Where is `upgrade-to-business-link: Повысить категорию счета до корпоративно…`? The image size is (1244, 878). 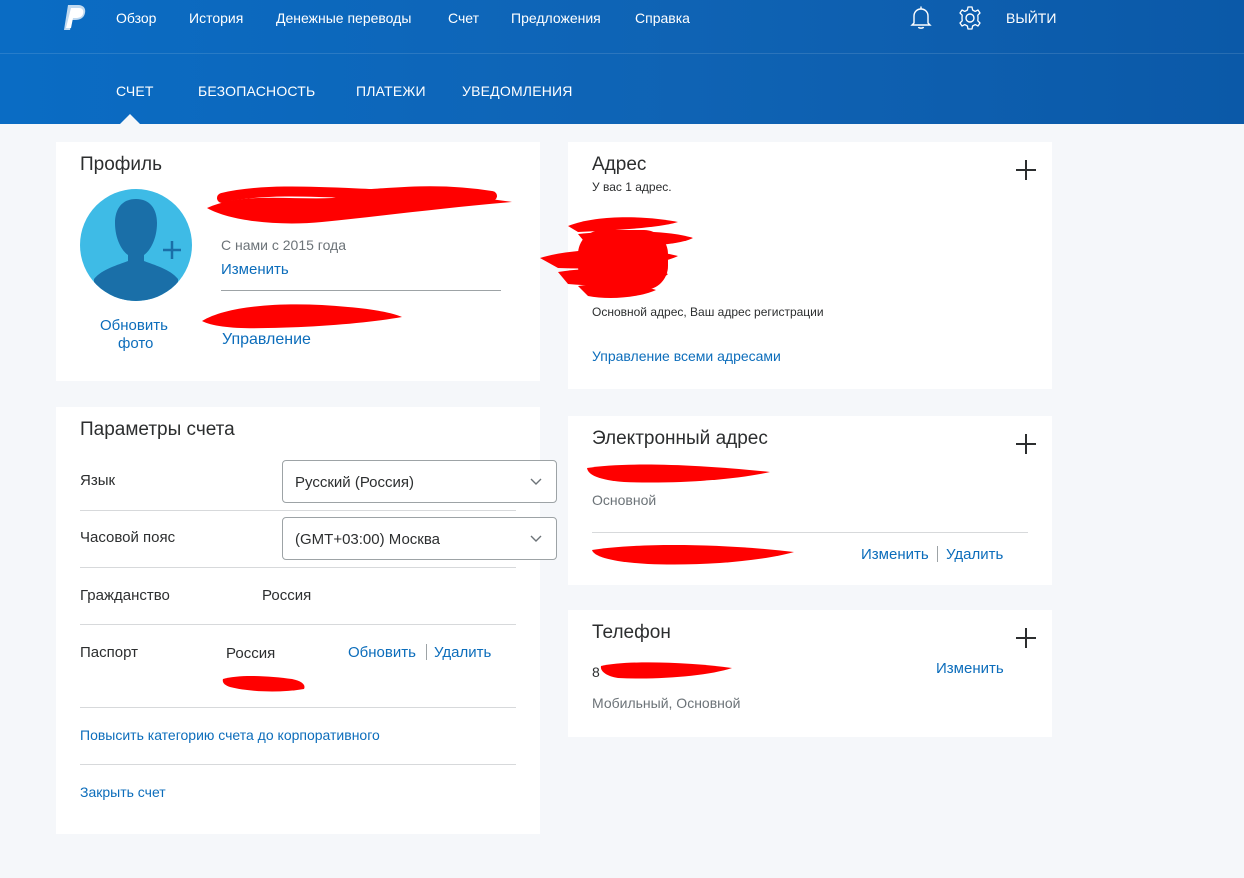 upgrade-to-business-link: Повысить категорию счета до корпоративно… is located at coordinates (230, 735).